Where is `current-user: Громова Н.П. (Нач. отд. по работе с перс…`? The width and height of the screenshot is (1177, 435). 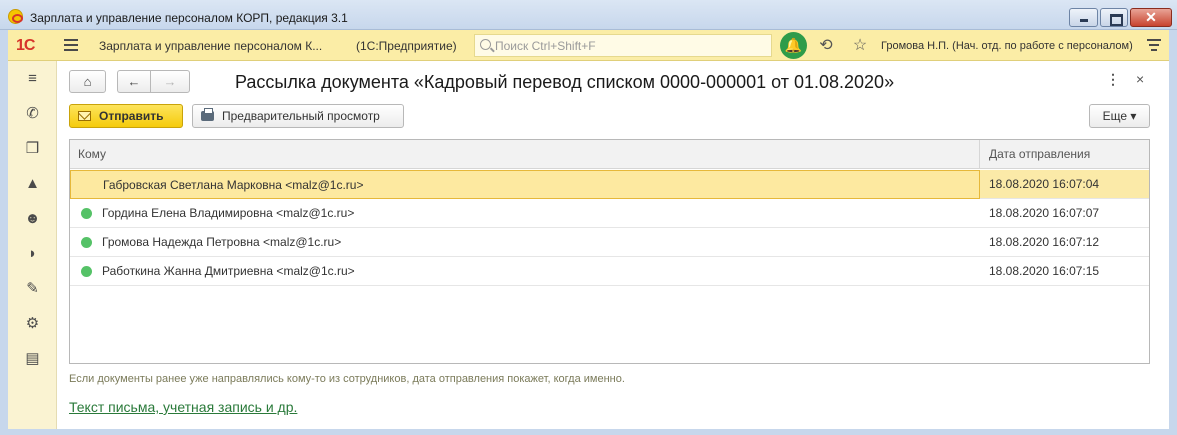
current-user: Громова Н.П. (Нач. отд. по работе с перс… is located at coordinates (1007, 46).